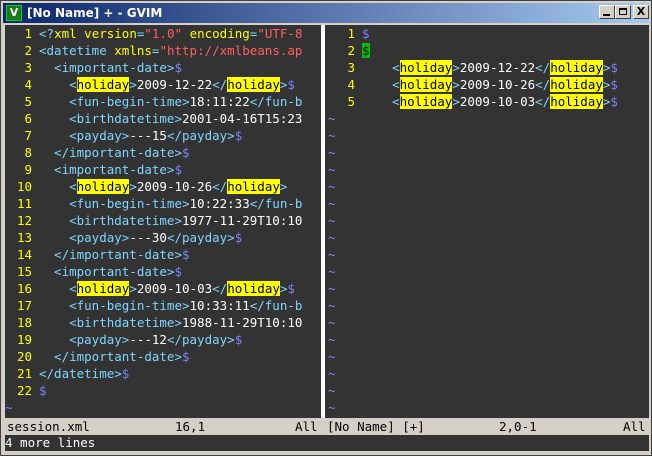  What do you see at coordinates (148, 339) in the screenshot?
I see `code-token: ---12` at bounding box center [148, 339].